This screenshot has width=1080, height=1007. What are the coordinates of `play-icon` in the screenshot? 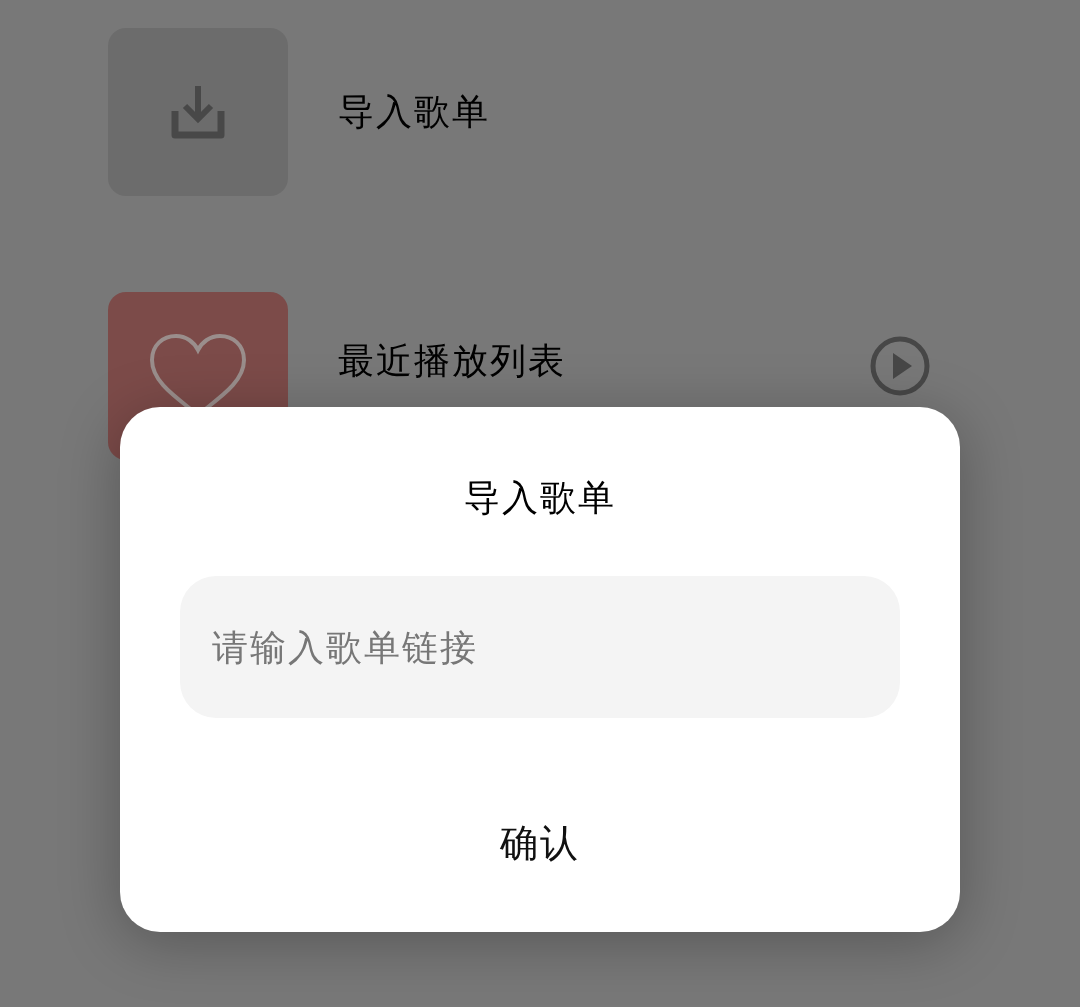 It's located at (900, 366).